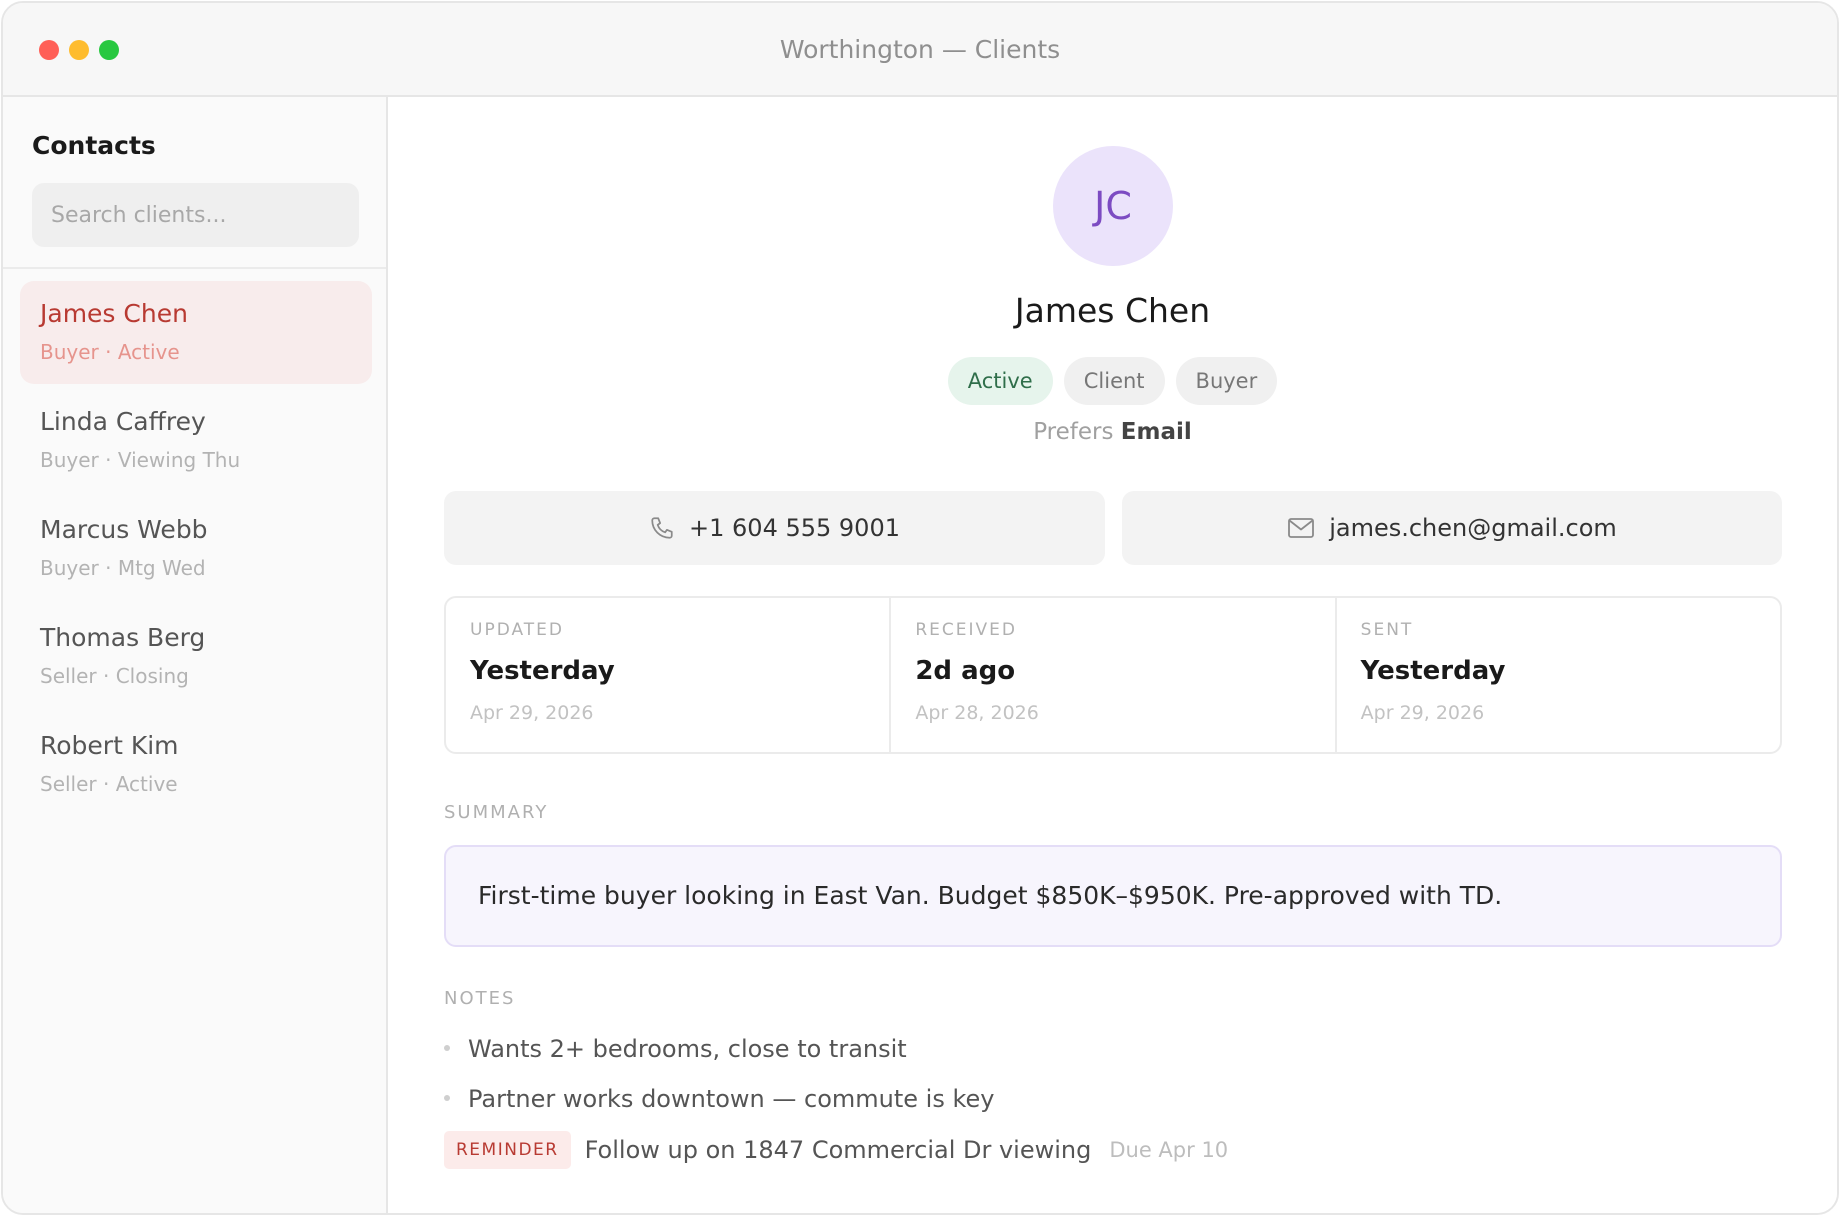 This screenshot has width=1840, height=1216. I want to click on tag-client: Client, so click(1114, 381).